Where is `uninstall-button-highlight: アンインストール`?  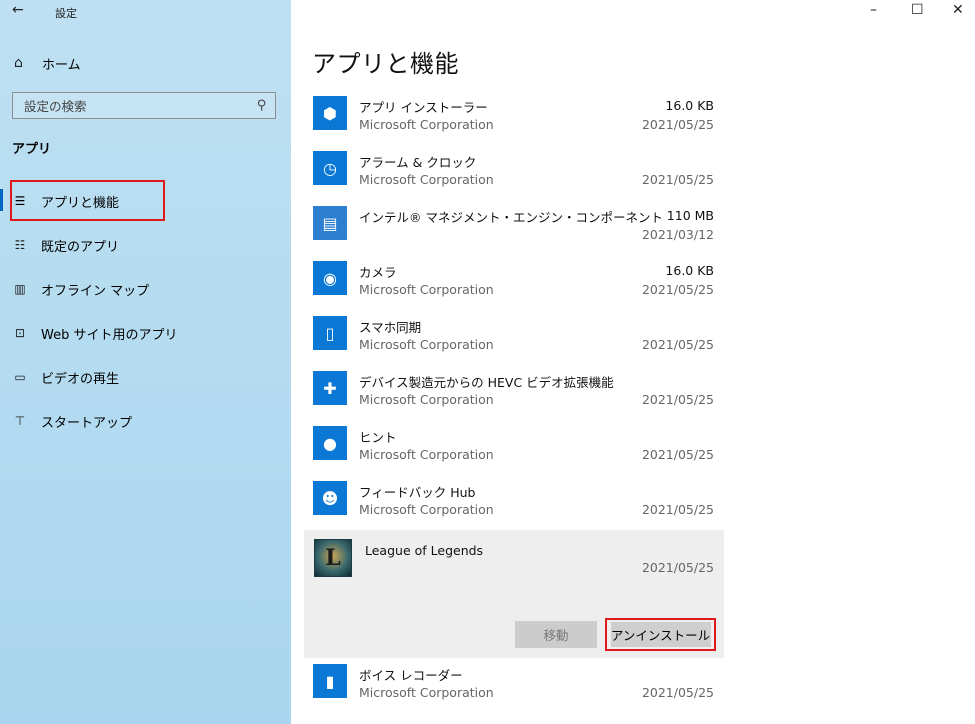 uninstall-button-highlight: アンインストール is located at coordinates (660, 634).